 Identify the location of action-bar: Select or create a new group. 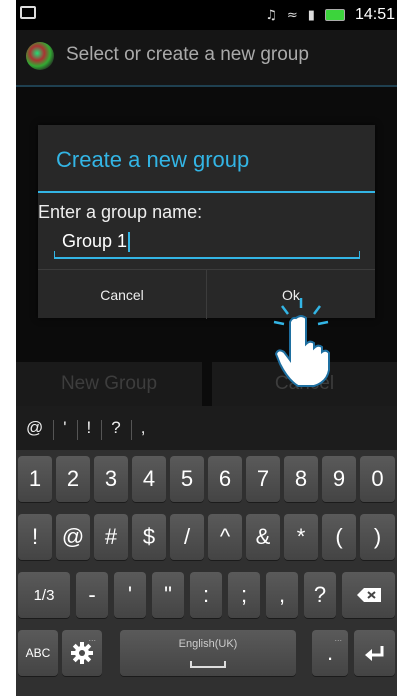
(206, 58).